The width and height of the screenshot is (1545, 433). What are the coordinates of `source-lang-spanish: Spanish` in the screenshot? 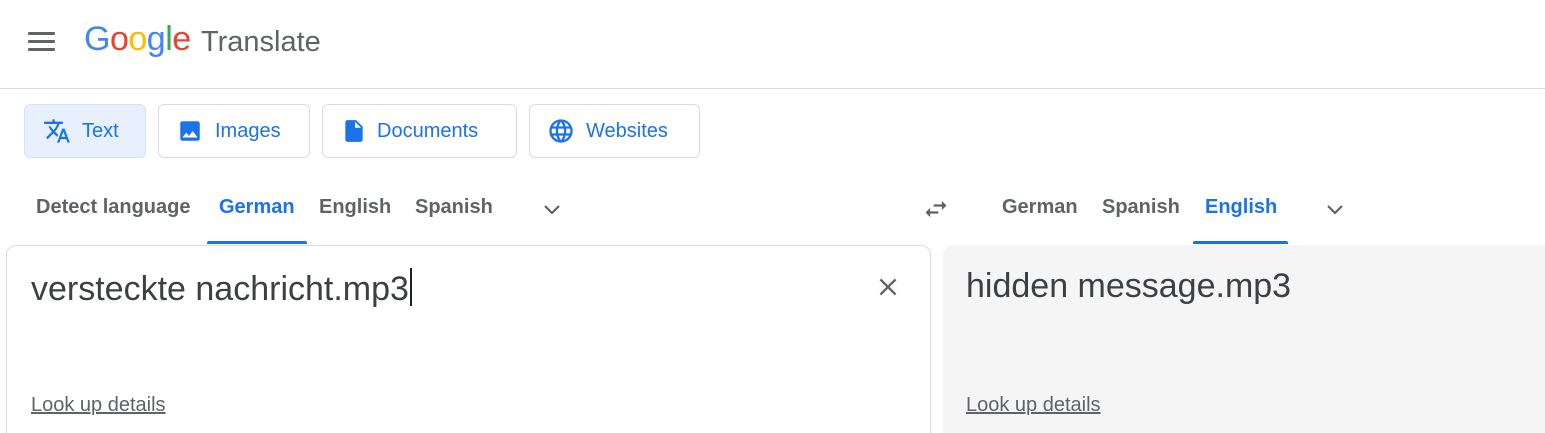 It's located at (454, 207).